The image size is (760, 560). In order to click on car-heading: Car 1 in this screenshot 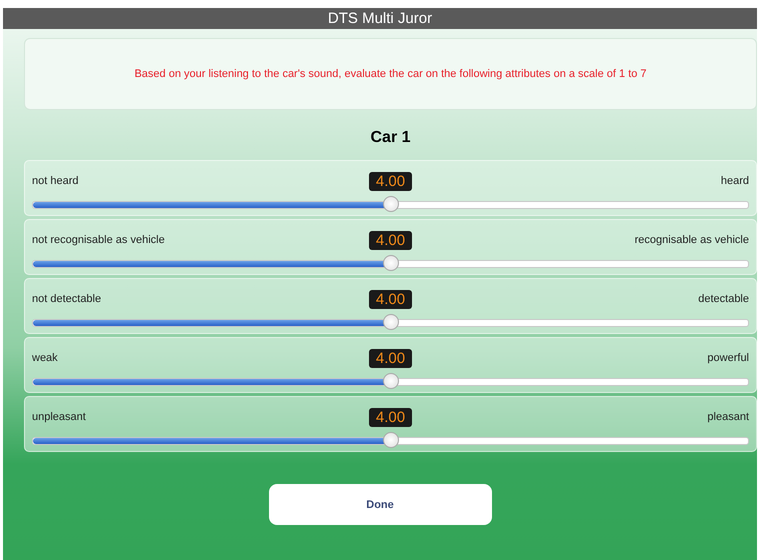, I will do `click(390, 138)`.